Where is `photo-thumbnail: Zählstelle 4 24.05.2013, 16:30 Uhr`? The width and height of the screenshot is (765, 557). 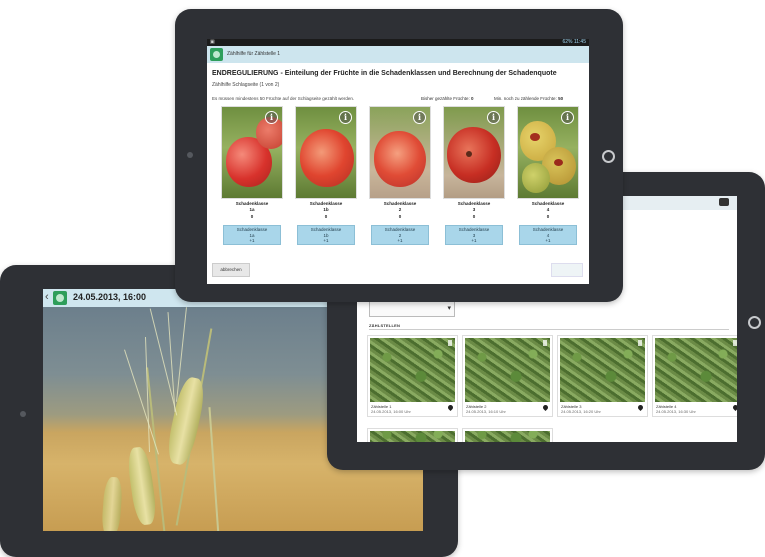 photo-thumbnail: Zählstelle 4 24.05.2013, 16:30 Uhr is located at coordinates (694, 376).